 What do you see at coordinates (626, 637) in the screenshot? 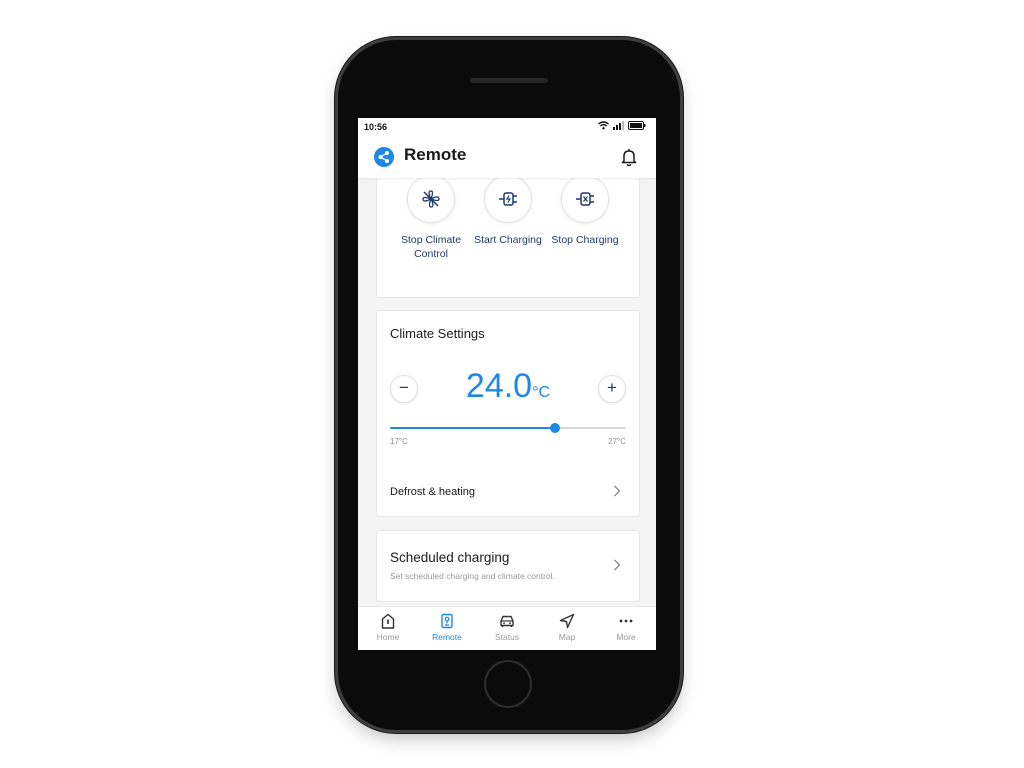
I see `nav-label: More` at bounding box center [626, 637].